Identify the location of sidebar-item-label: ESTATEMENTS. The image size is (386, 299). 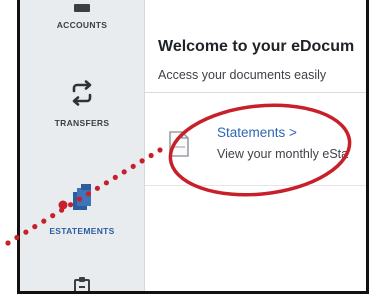
(82, 231).